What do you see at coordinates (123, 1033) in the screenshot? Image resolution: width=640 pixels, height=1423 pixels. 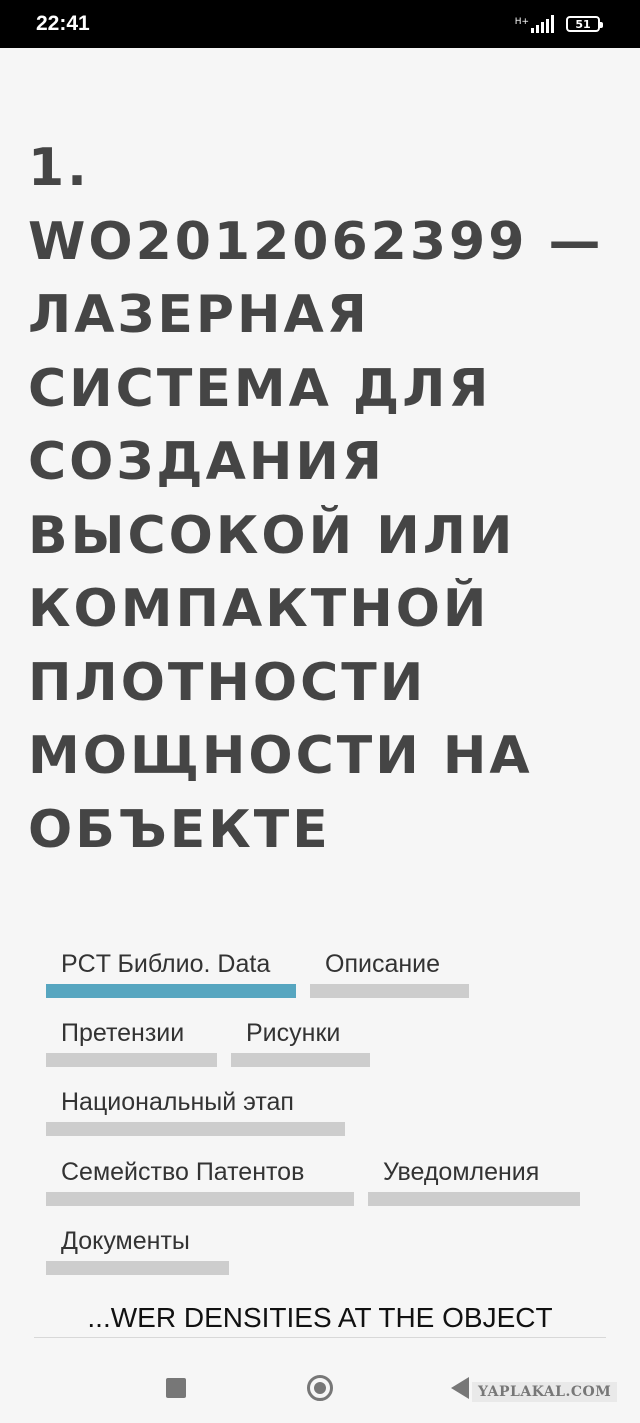 I see `tab-label: Претензии` at bounding box center [123, 1033].